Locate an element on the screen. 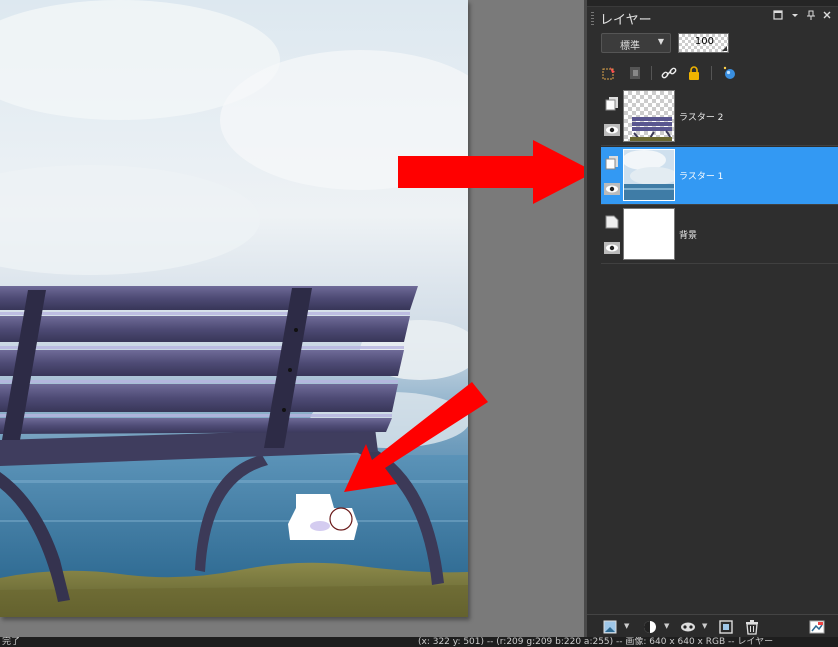 This screenshot has width=838, height=647. background-layer-icon is located at coordinates (612, 221).